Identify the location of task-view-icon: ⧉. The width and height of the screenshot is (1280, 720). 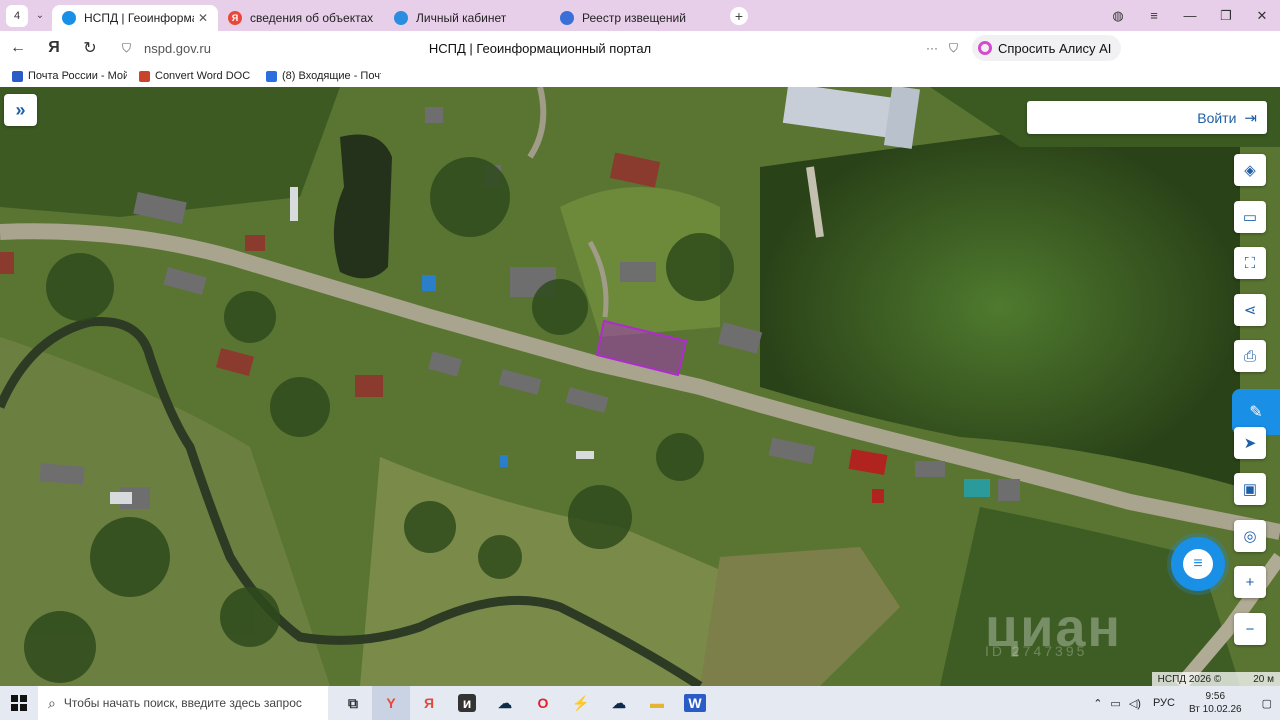
(353, 703).